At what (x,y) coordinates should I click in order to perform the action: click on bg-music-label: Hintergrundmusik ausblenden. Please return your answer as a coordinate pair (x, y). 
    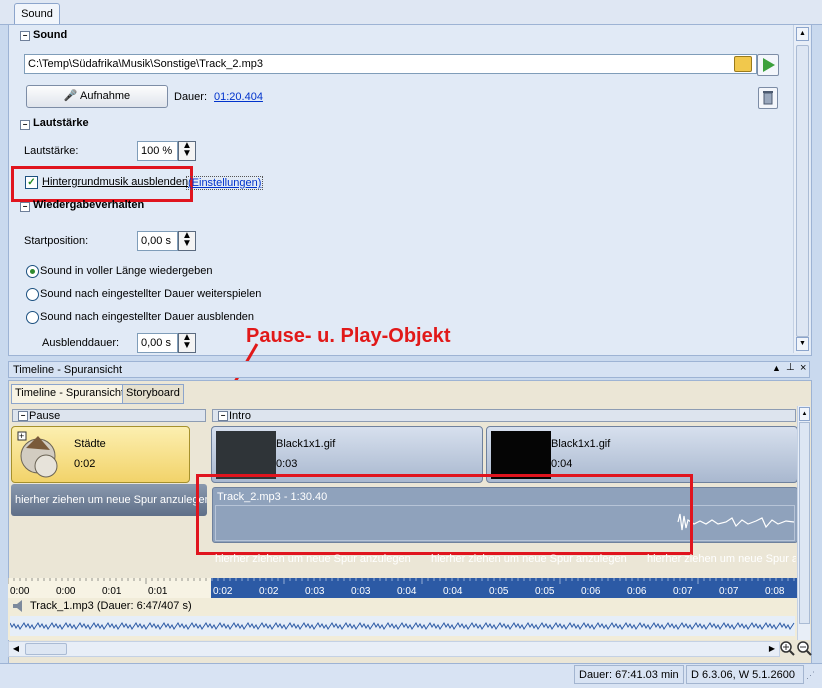
    Looking at the image, I should click on (115, 182).